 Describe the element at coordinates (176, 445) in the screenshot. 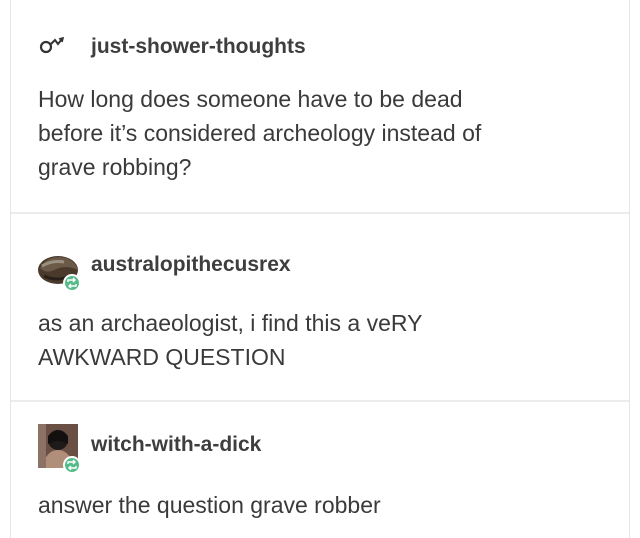

I see `post-username: witch-with-a-dick` at that location.